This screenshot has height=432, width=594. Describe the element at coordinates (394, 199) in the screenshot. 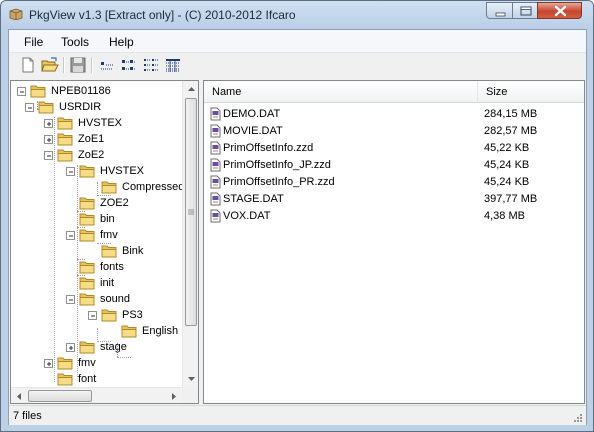

I see `file-row: STAGE.DAT 397,77 MB` at that location.